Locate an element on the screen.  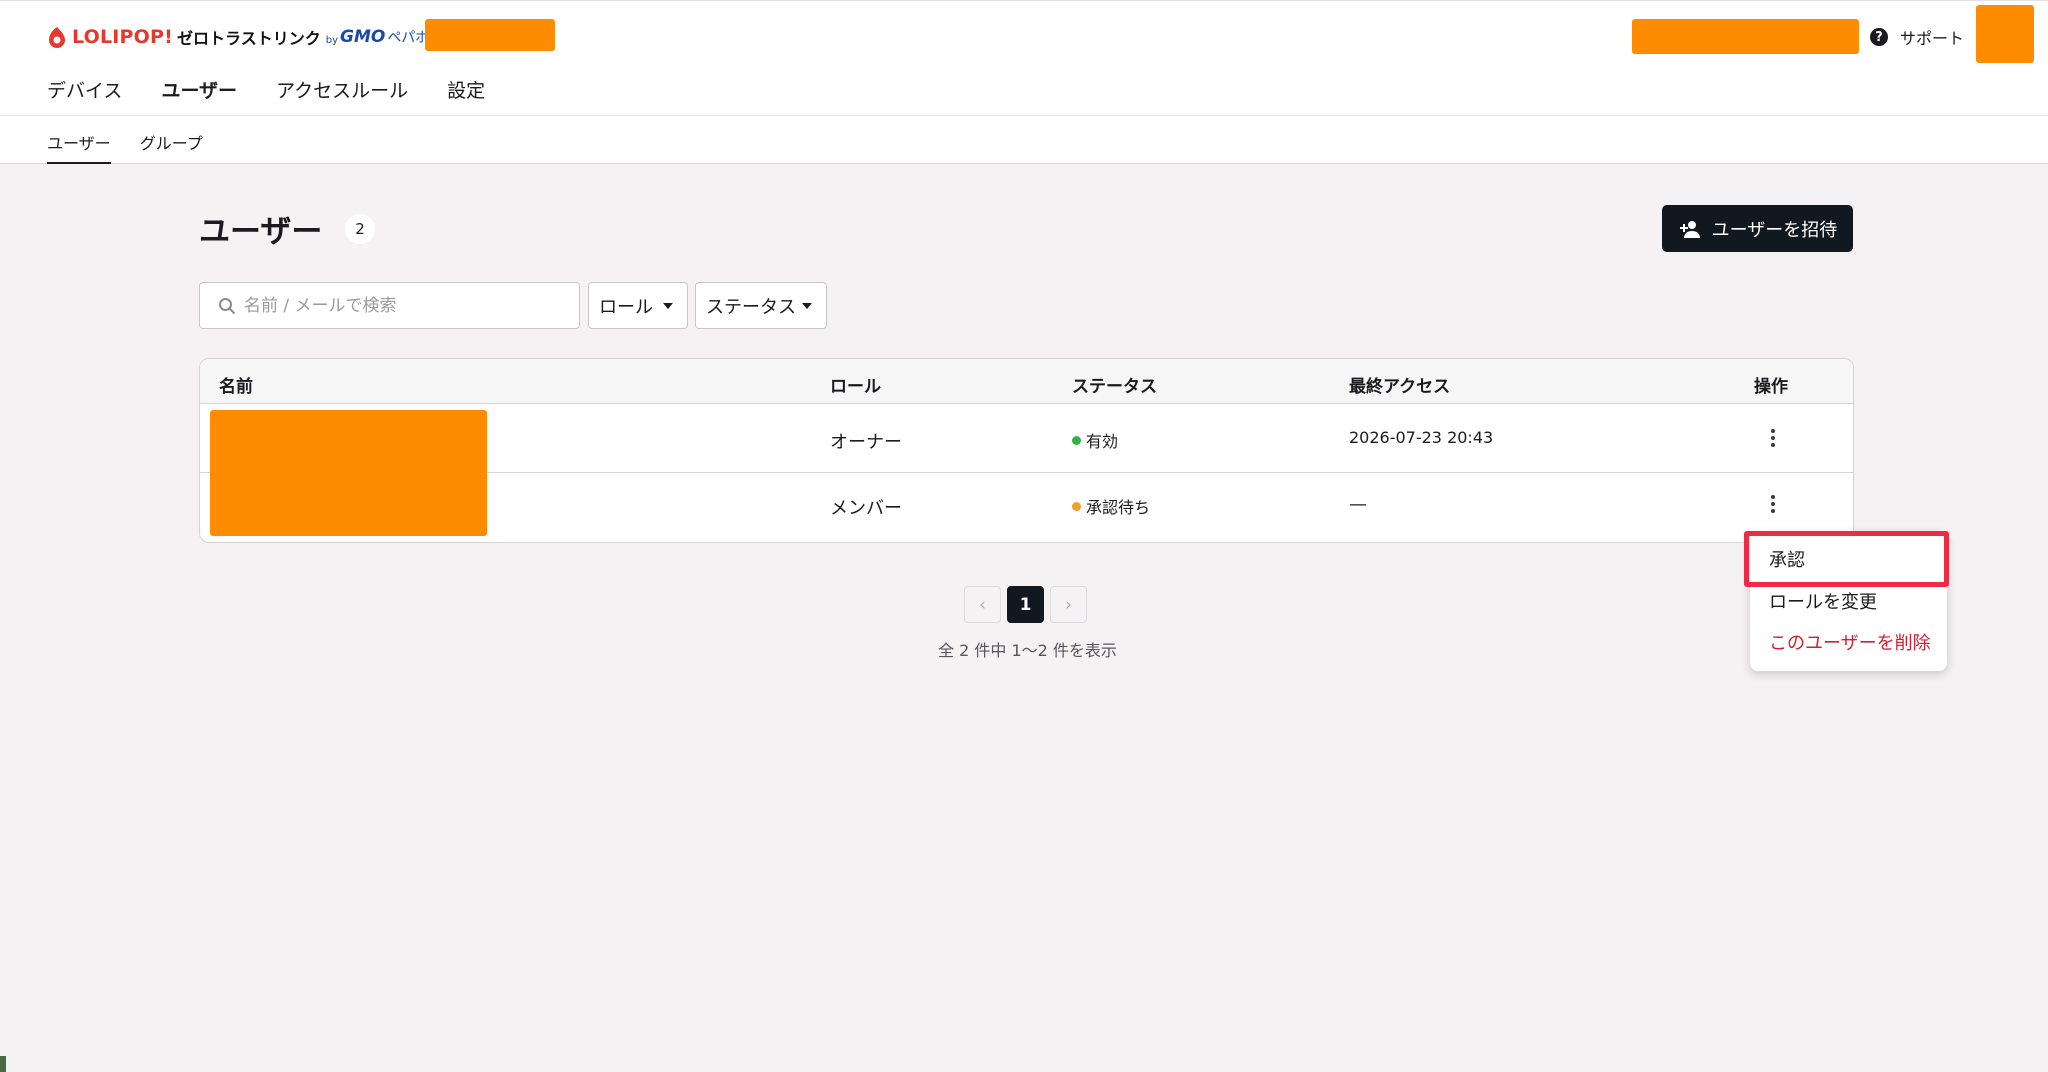
brand-logo: LOLIPOP! ゼロトラストリンク by GMO ペパボ is located at coordinates (237, 37).